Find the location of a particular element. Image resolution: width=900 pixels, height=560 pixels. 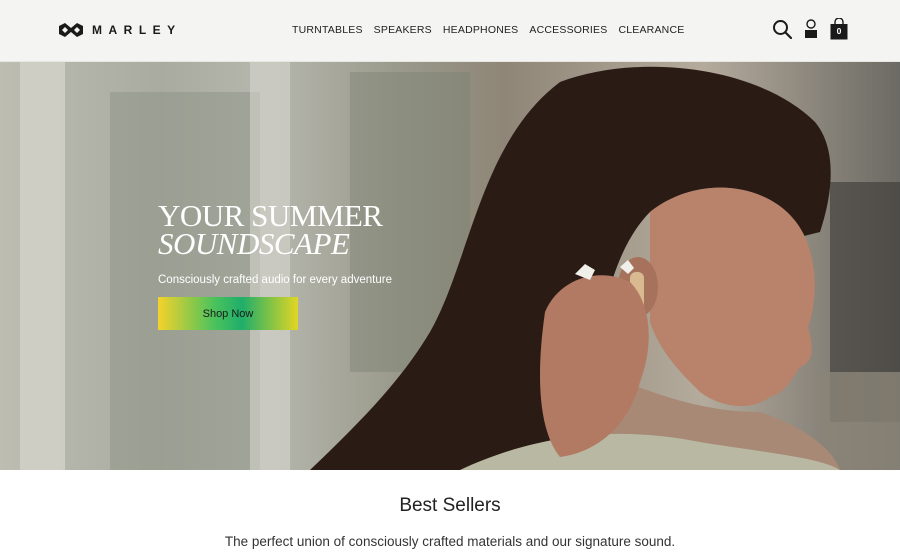

hero-heading-line-2: SOUNDSCAPE is located at coordinates (254, 243).